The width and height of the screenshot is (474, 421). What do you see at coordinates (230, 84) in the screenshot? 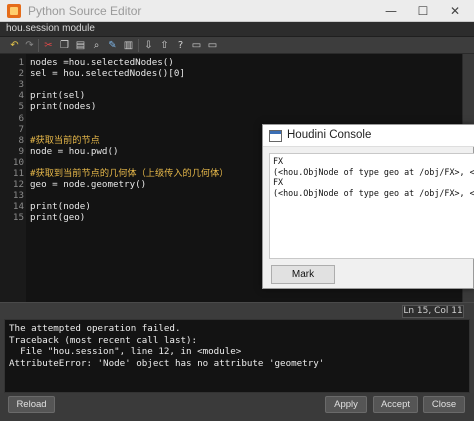
I see `code-line: 3` at bounding box center [230, 84].